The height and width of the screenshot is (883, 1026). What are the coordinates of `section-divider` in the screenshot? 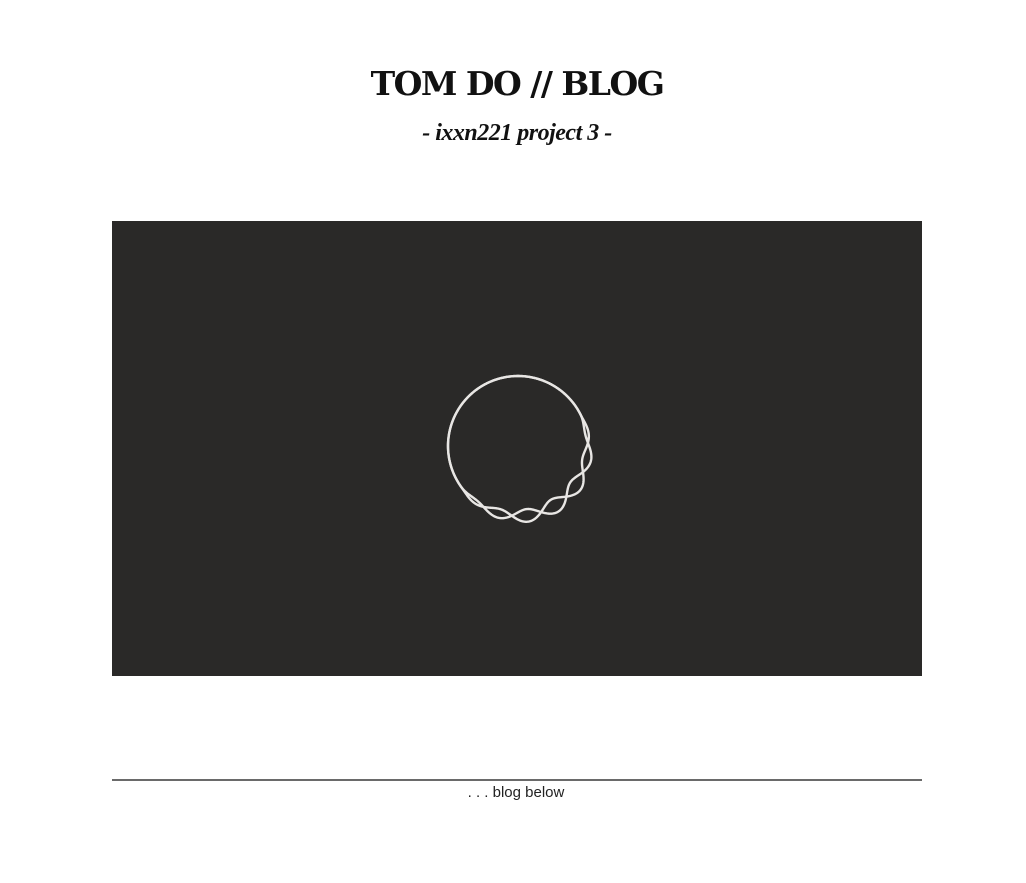 It's located at (517, 780).